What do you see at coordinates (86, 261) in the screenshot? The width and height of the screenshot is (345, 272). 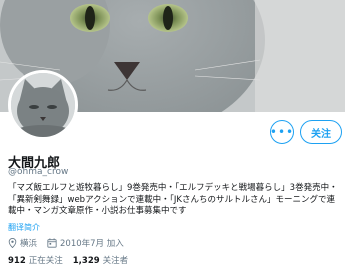 I see `followers-count: 1,329` at bounding box center [86, 261].